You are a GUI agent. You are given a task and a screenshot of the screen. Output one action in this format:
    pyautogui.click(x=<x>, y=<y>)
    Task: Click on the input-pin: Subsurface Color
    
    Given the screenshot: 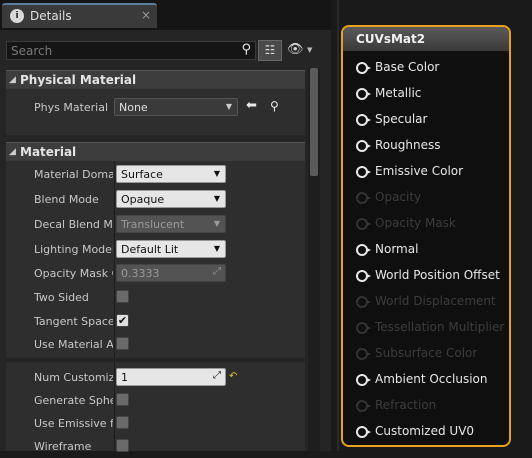 What is the action you would take?
    pyautogui.click(x=426, y=354)
    